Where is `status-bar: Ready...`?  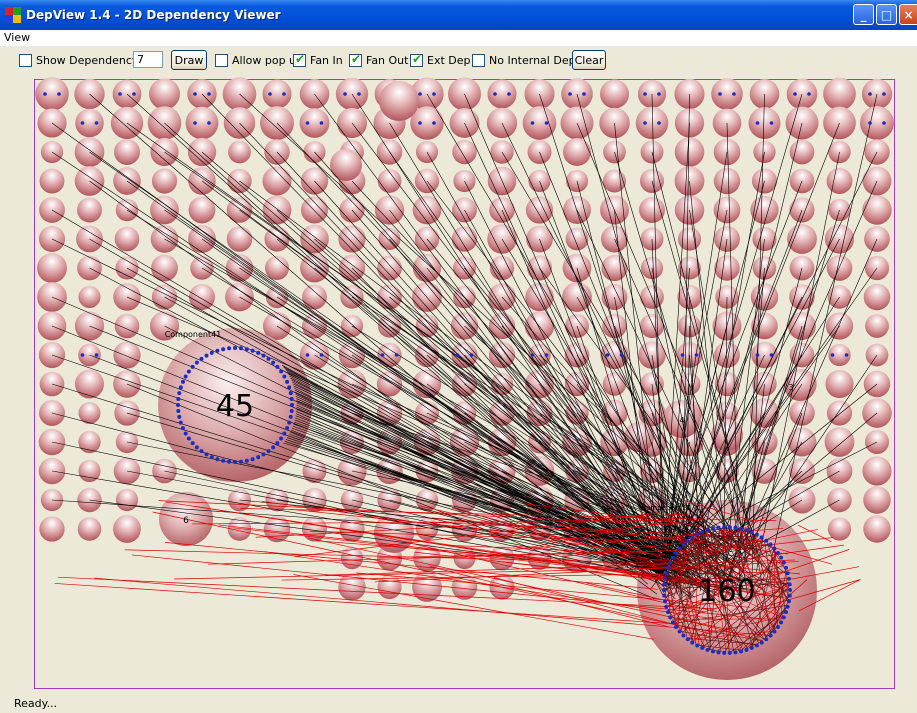
status-bar: Ready... is located at coordinates (458, 704).